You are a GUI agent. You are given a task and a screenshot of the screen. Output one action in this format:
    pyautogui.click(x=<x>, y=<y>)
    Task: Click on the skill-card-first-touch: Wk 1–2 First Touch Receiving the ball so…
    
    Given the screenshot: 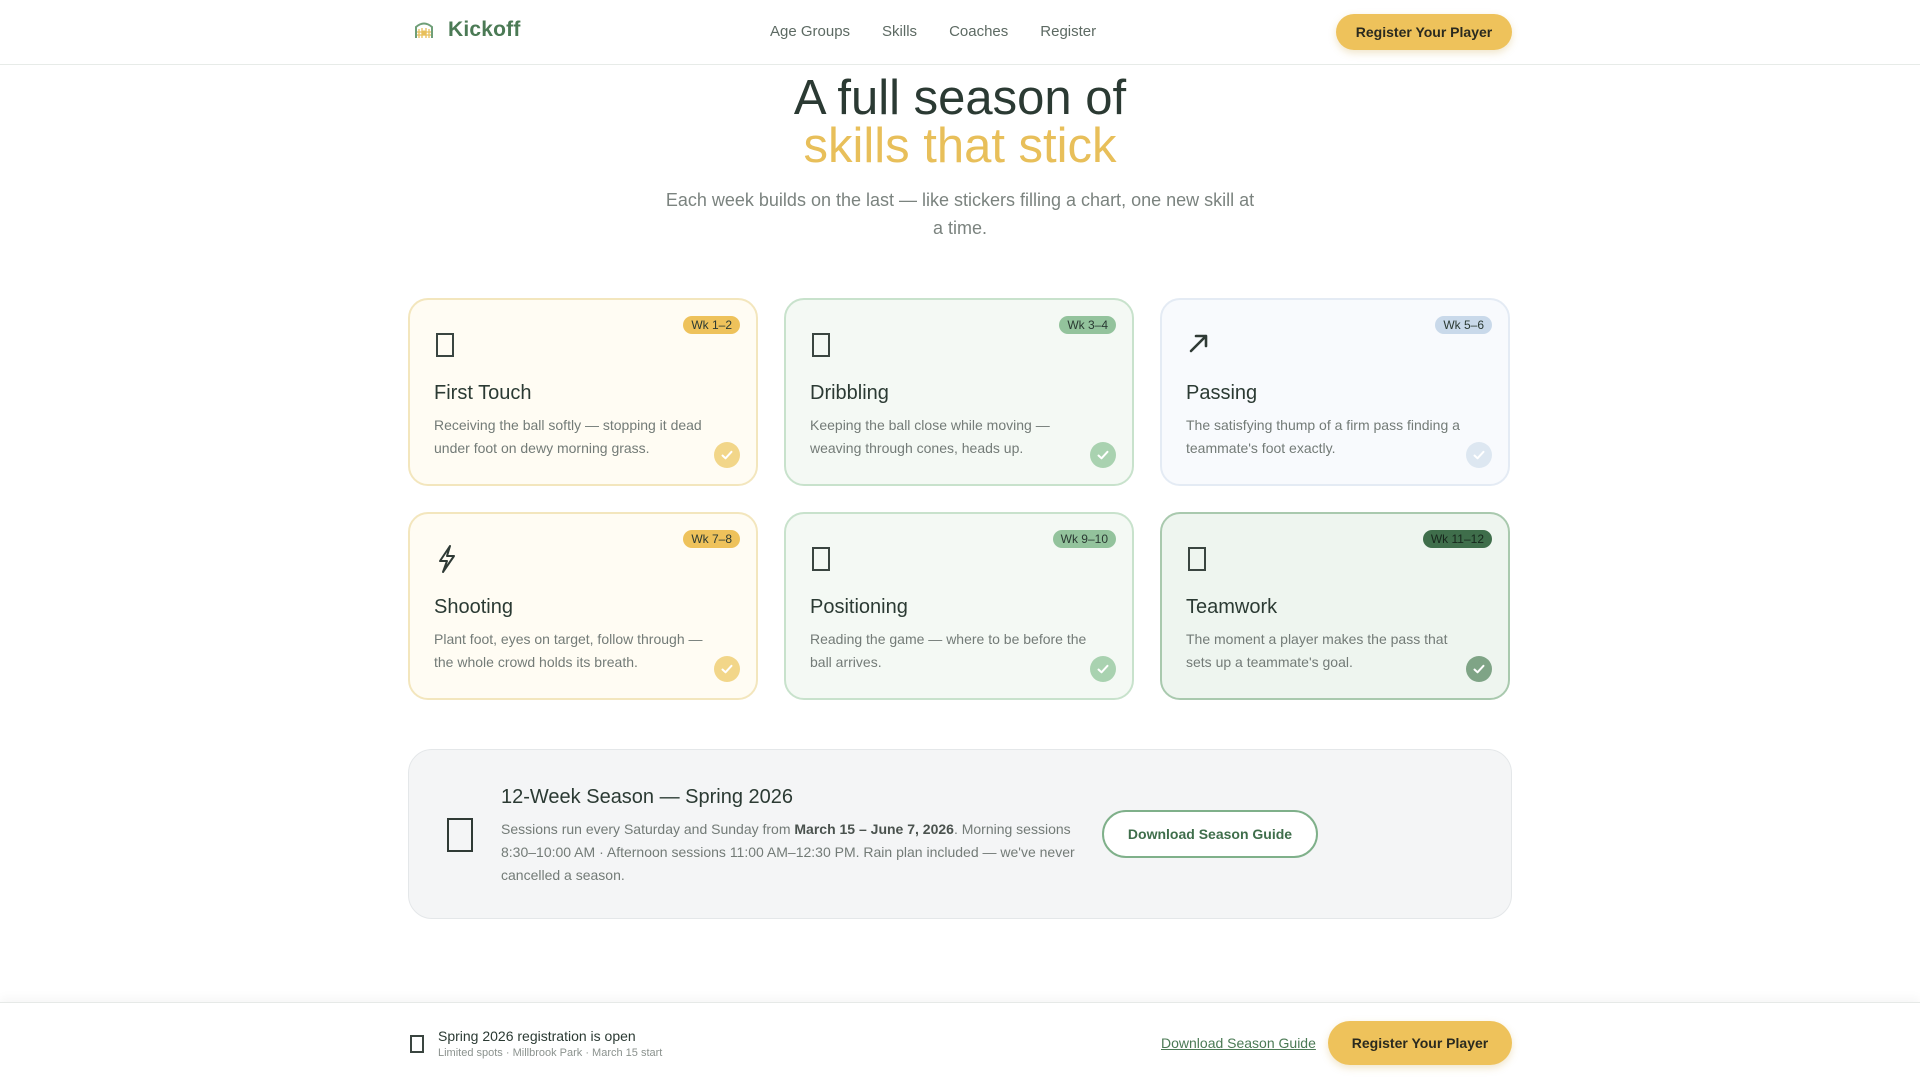 What is the action you would take?
    pyautogui.click(x=583, y=392)
    